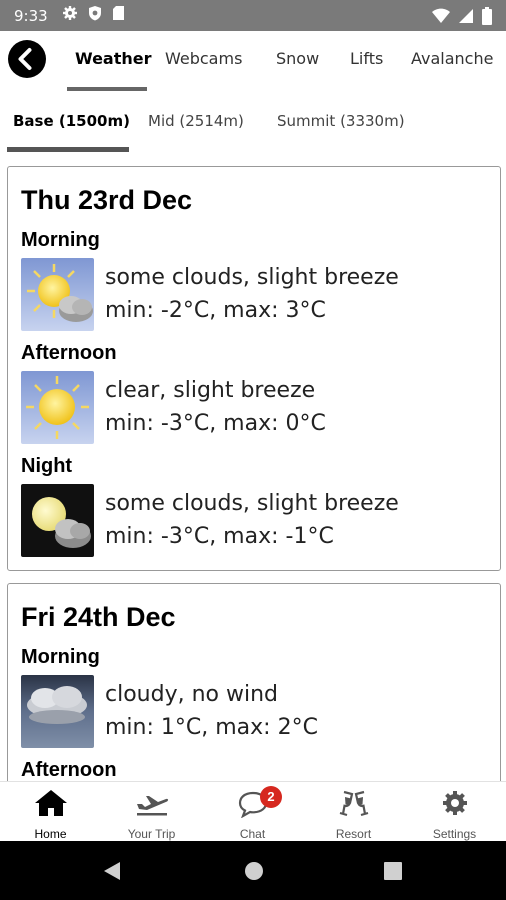 This screenshot has height=900, width=506. What do you see at coordinates (454, 834) in the screenshot?
I see `nav-label: Settings` at bounding box center [454, 834].